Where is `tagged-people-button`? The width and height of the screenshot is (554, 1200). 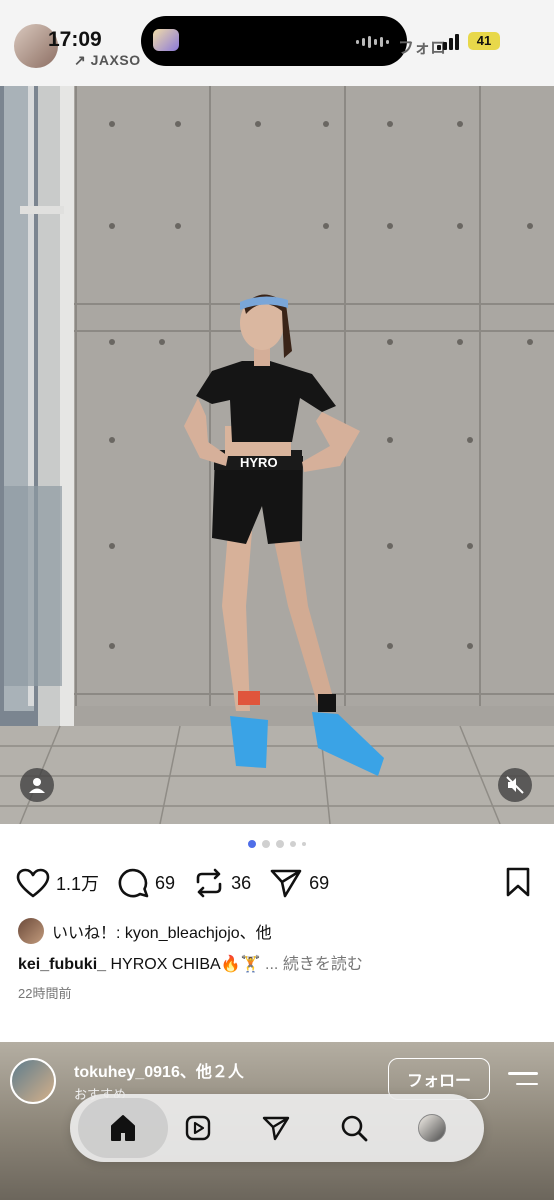 tagged-people-button is located at coordinates (37, 785).